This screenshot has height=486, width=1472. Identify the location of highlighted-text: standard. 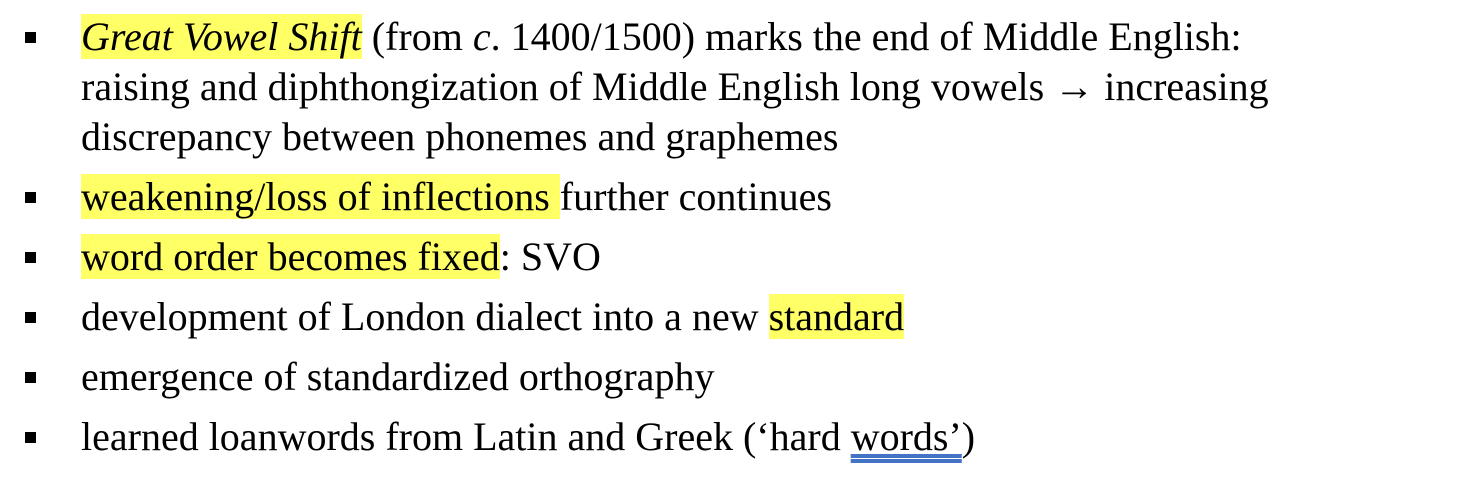
(836, 316).